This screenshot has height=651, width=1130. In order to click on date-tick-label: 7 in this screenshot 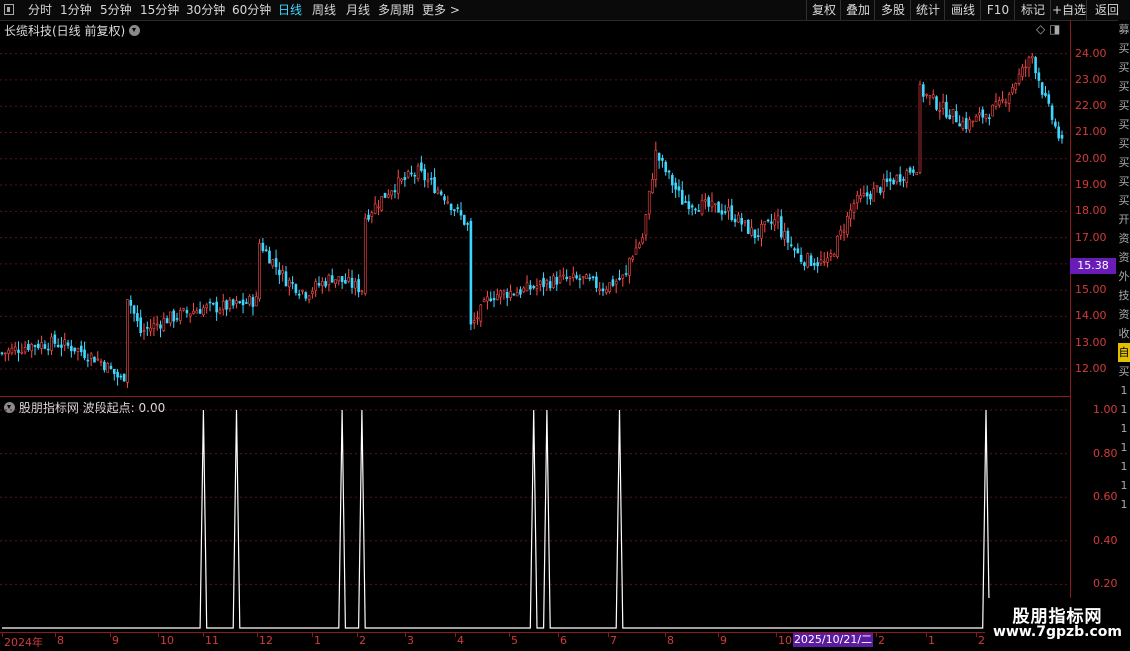, I will do `click(613, 640)`.